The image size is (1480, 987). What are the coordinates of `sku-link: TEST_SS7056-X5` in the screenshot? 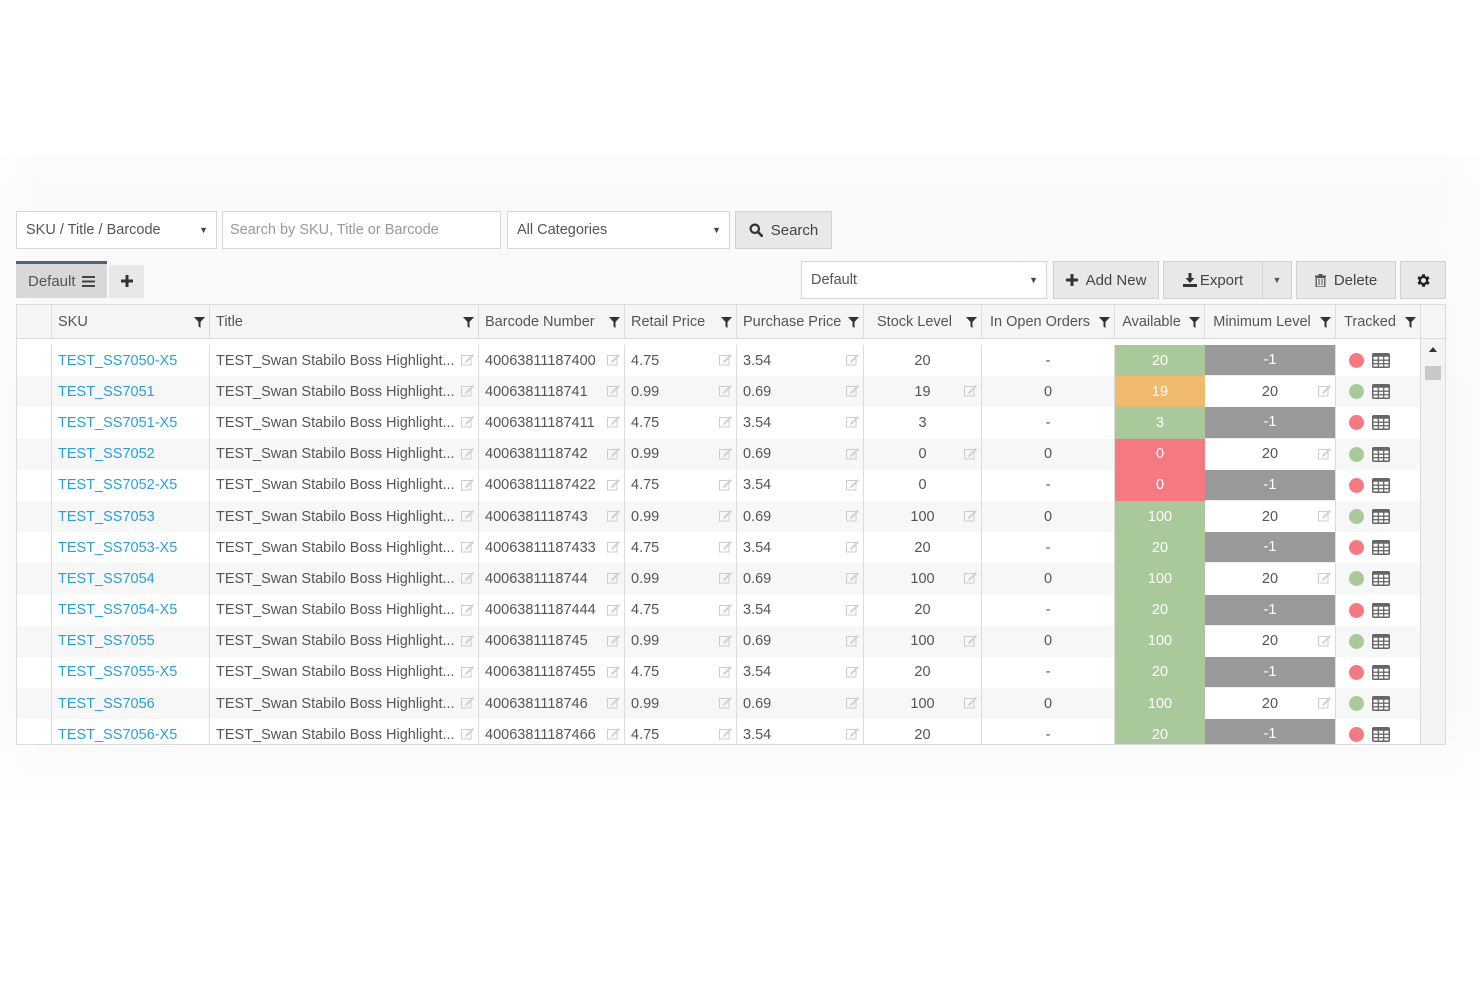 It's located at (117, 735).